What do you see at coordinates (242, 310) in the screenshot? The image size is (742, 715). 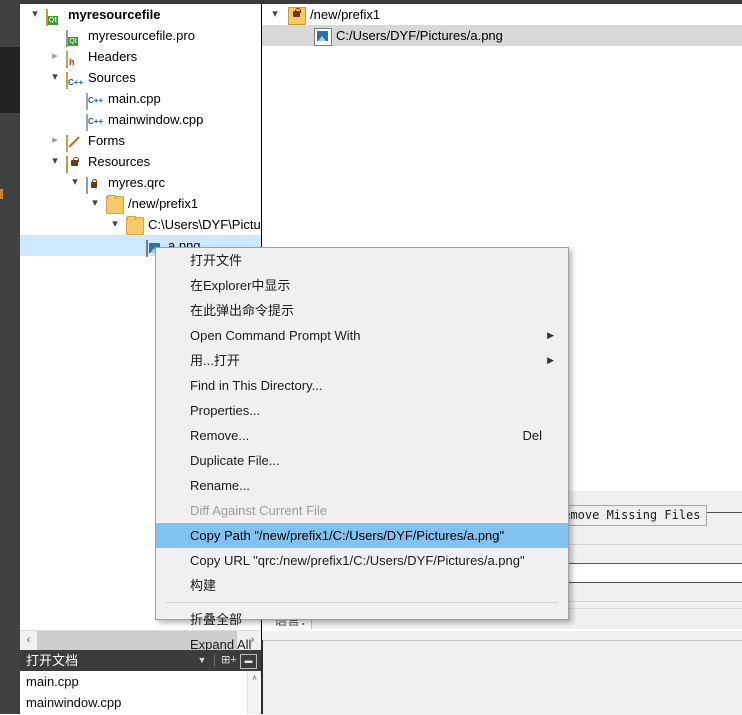 I see `menu-item-label: 在此弹出命令提示` at bounding box center [242, 310].